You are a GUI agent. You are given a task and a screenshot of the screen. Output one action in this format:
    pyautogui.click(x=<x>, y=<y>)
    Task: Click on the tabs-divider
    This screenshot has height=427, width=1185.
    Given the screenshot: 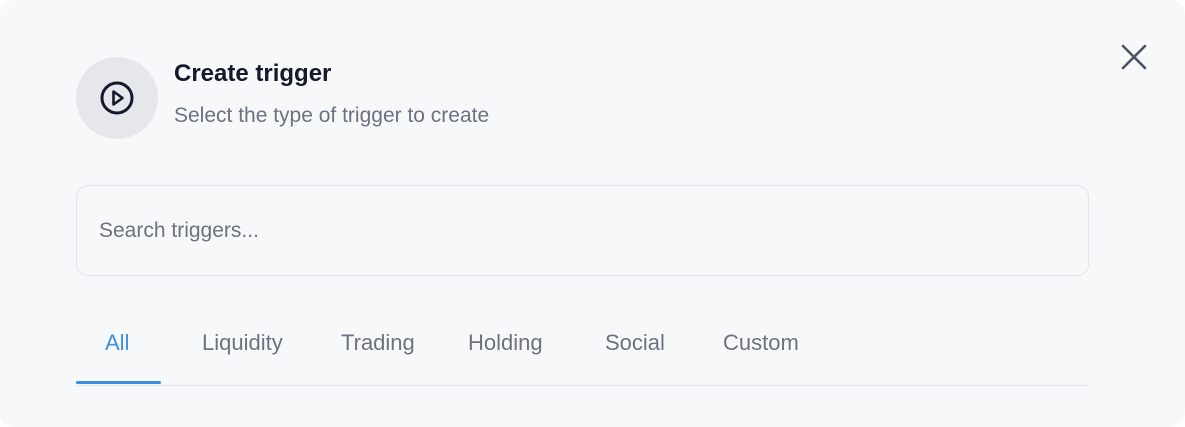 What is the action you would take?
    pyautogui.click(x=582, y=385)
    